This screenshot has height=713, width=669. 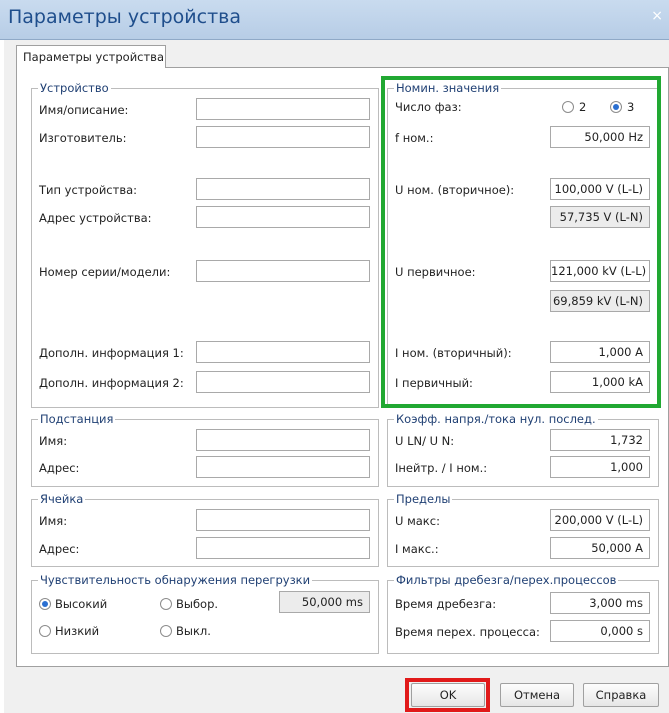 What do you see at coordinates (447, 695) in the screenshot?
I see `ok-button-highlight` at bounding box center [447, 695].